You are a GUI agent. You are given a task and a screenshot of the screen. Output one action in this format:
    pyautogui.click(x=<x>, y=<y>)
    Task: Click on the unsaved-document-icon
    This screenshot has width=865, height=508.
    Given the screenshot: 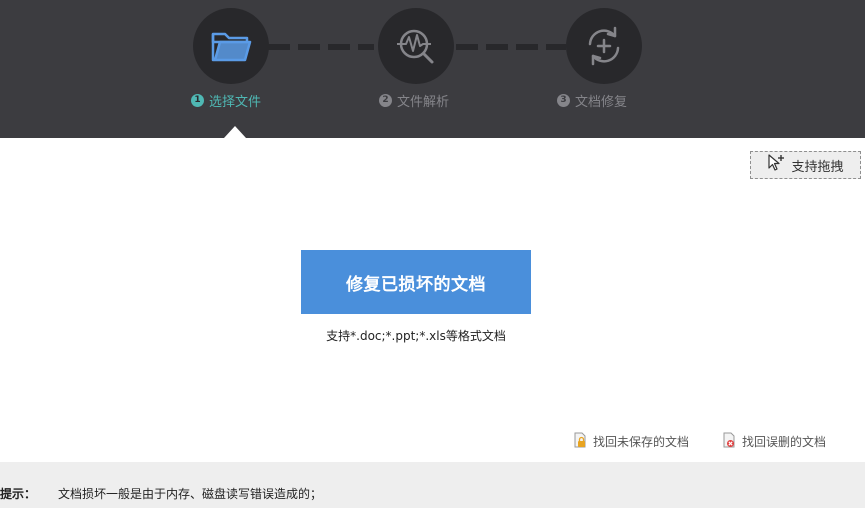 What is the action you would take?
    pyautogui.click(x=580, y=441)
    